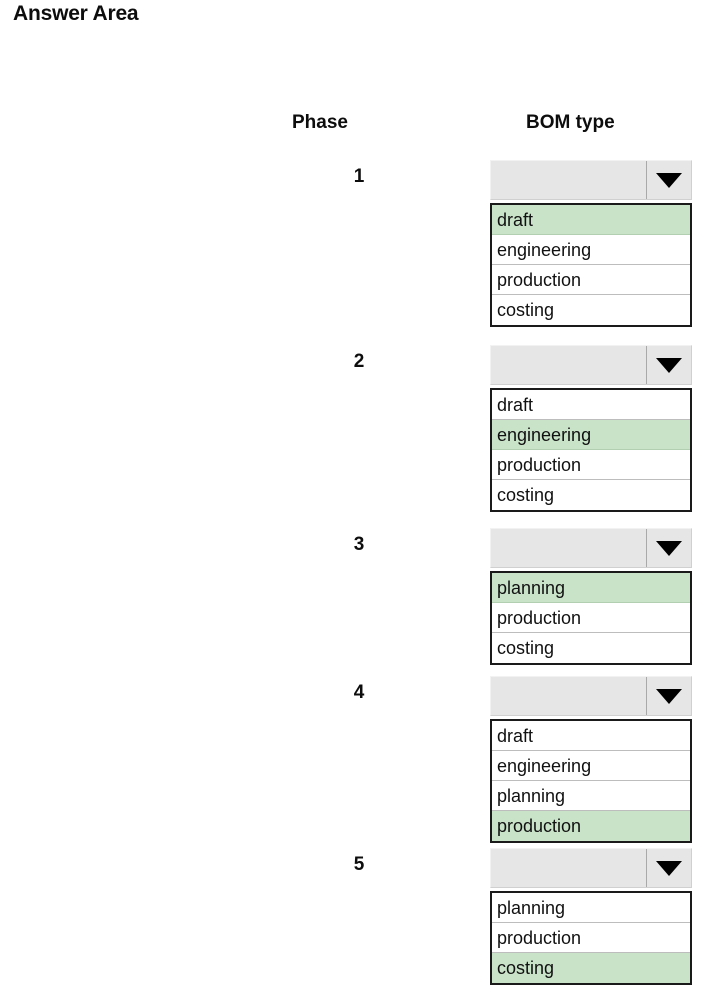 This screenshot has width=724, height=1000. I want to click on bom-type-dropdown: draft engineering planning production, so click(591, 759).